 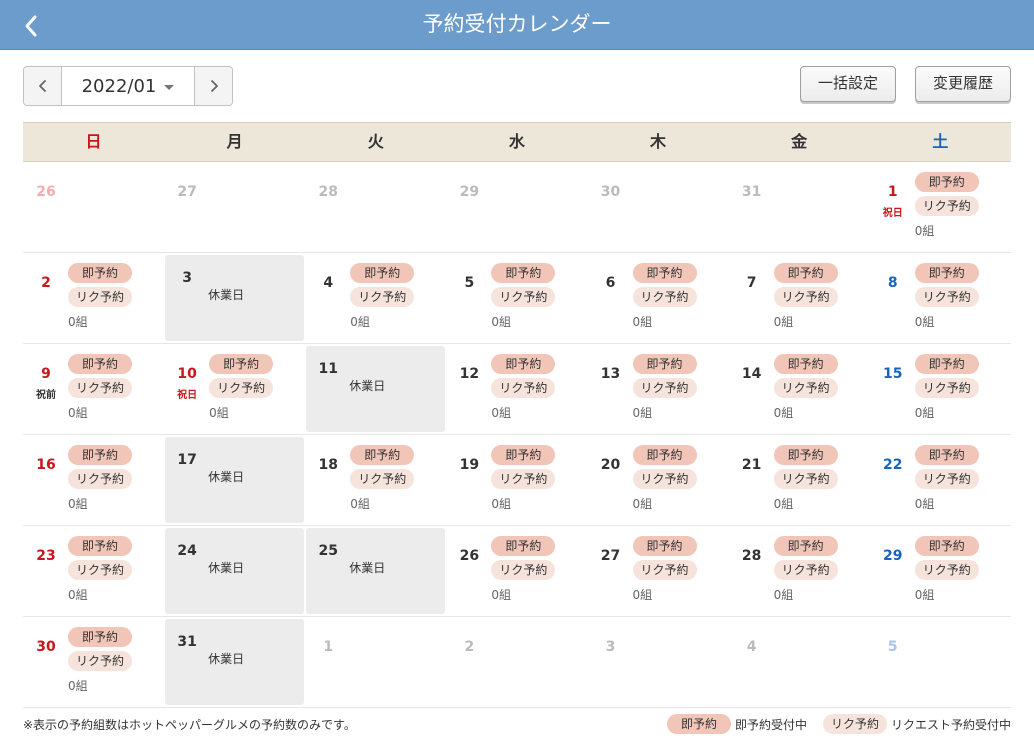 I want to click on calendar-day: 20 即予約 リク予約 0組, so click(x=658, y=480).